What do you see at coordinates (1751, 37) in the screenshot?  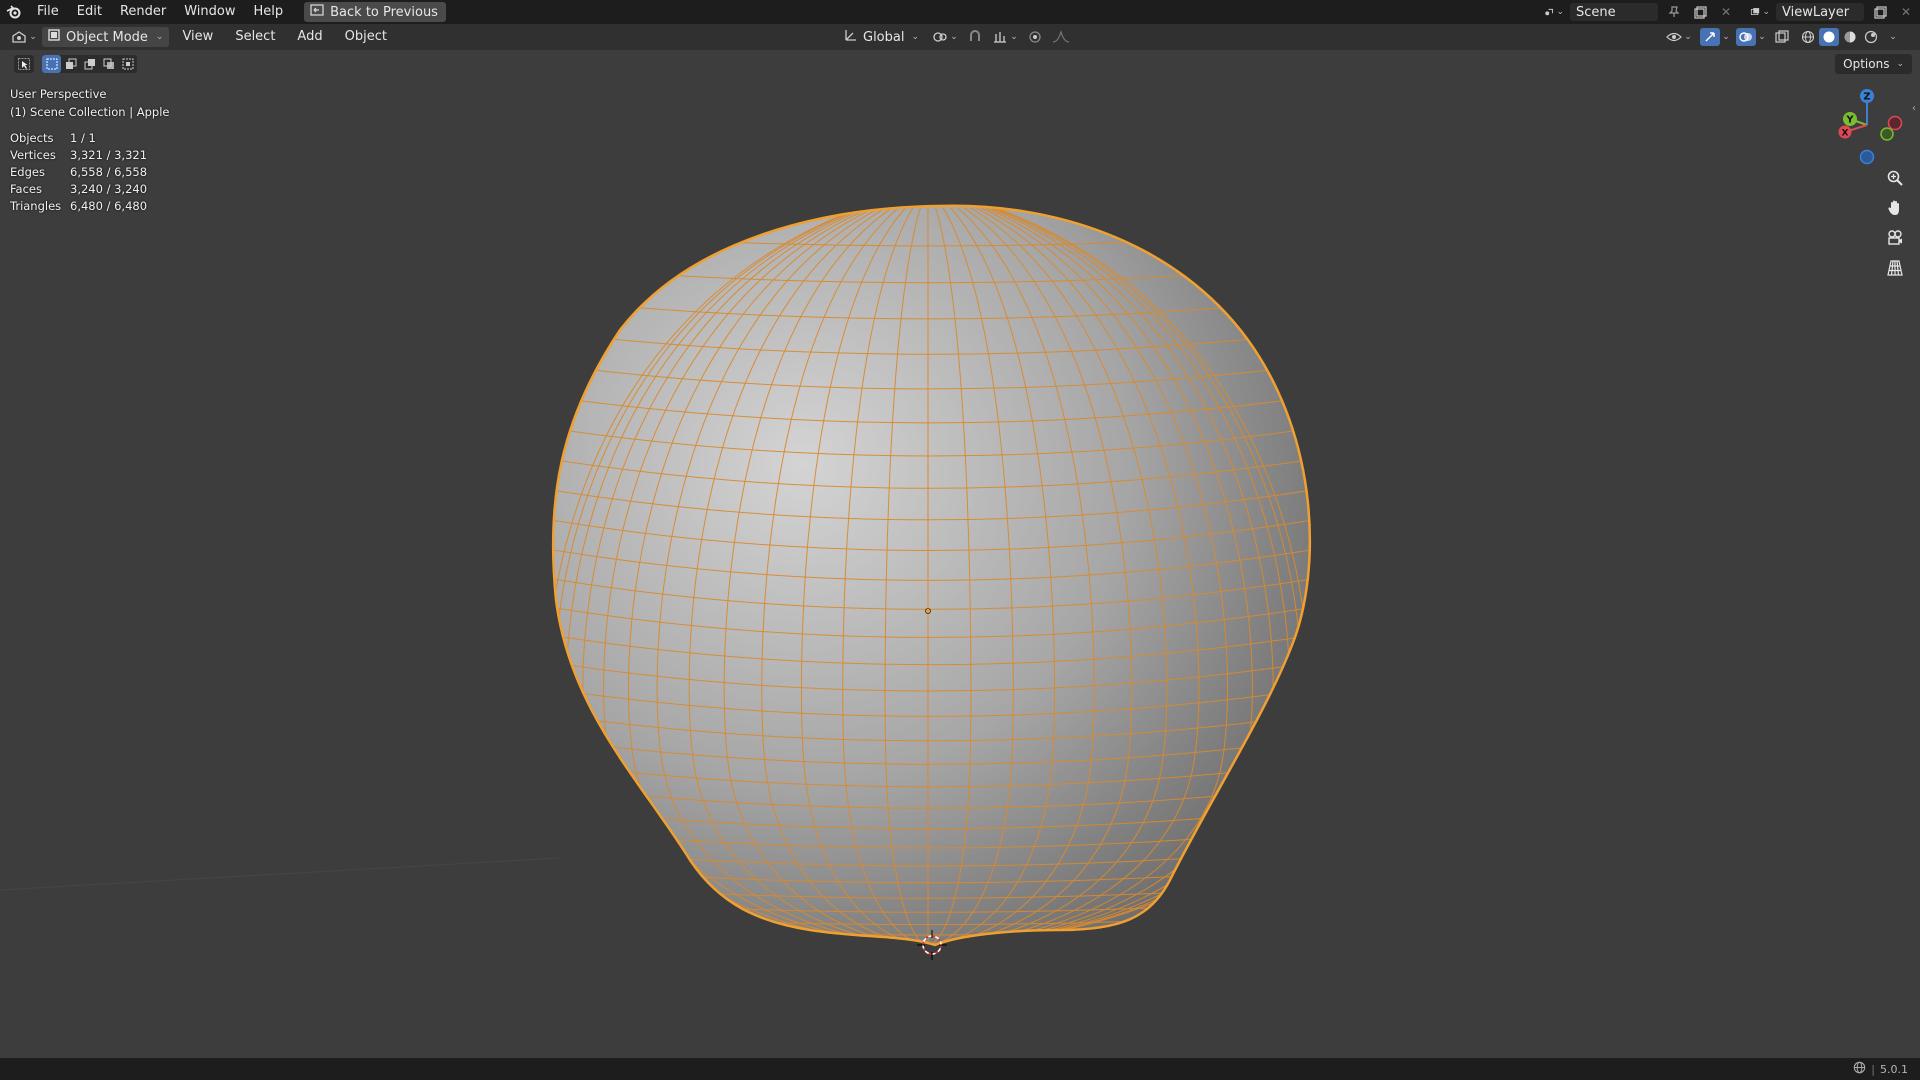 I see `show-overlays-icon: ⌄` at bounding box center [1751, 37].